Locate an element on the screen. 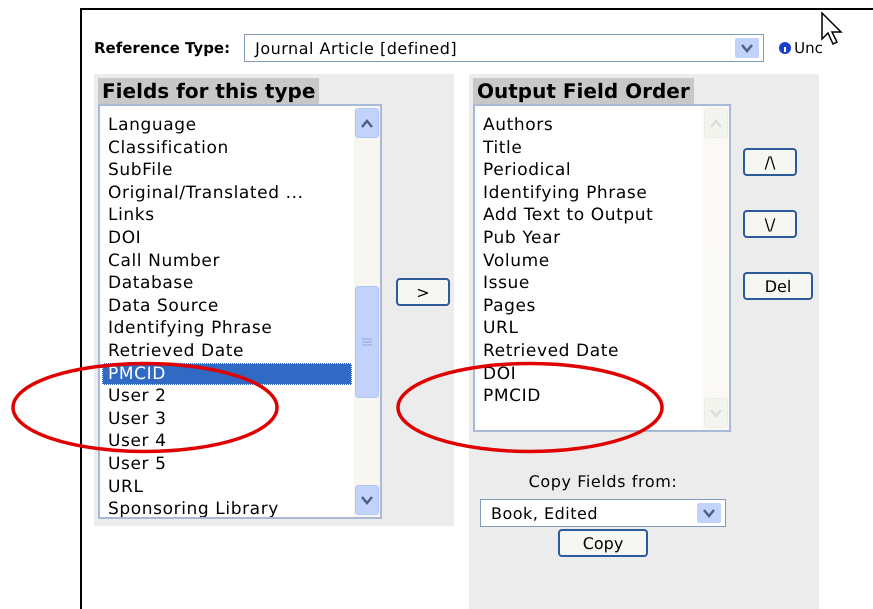 This screenshot has height=609, width=873. scrollbar is located at coordinates (367, 311).